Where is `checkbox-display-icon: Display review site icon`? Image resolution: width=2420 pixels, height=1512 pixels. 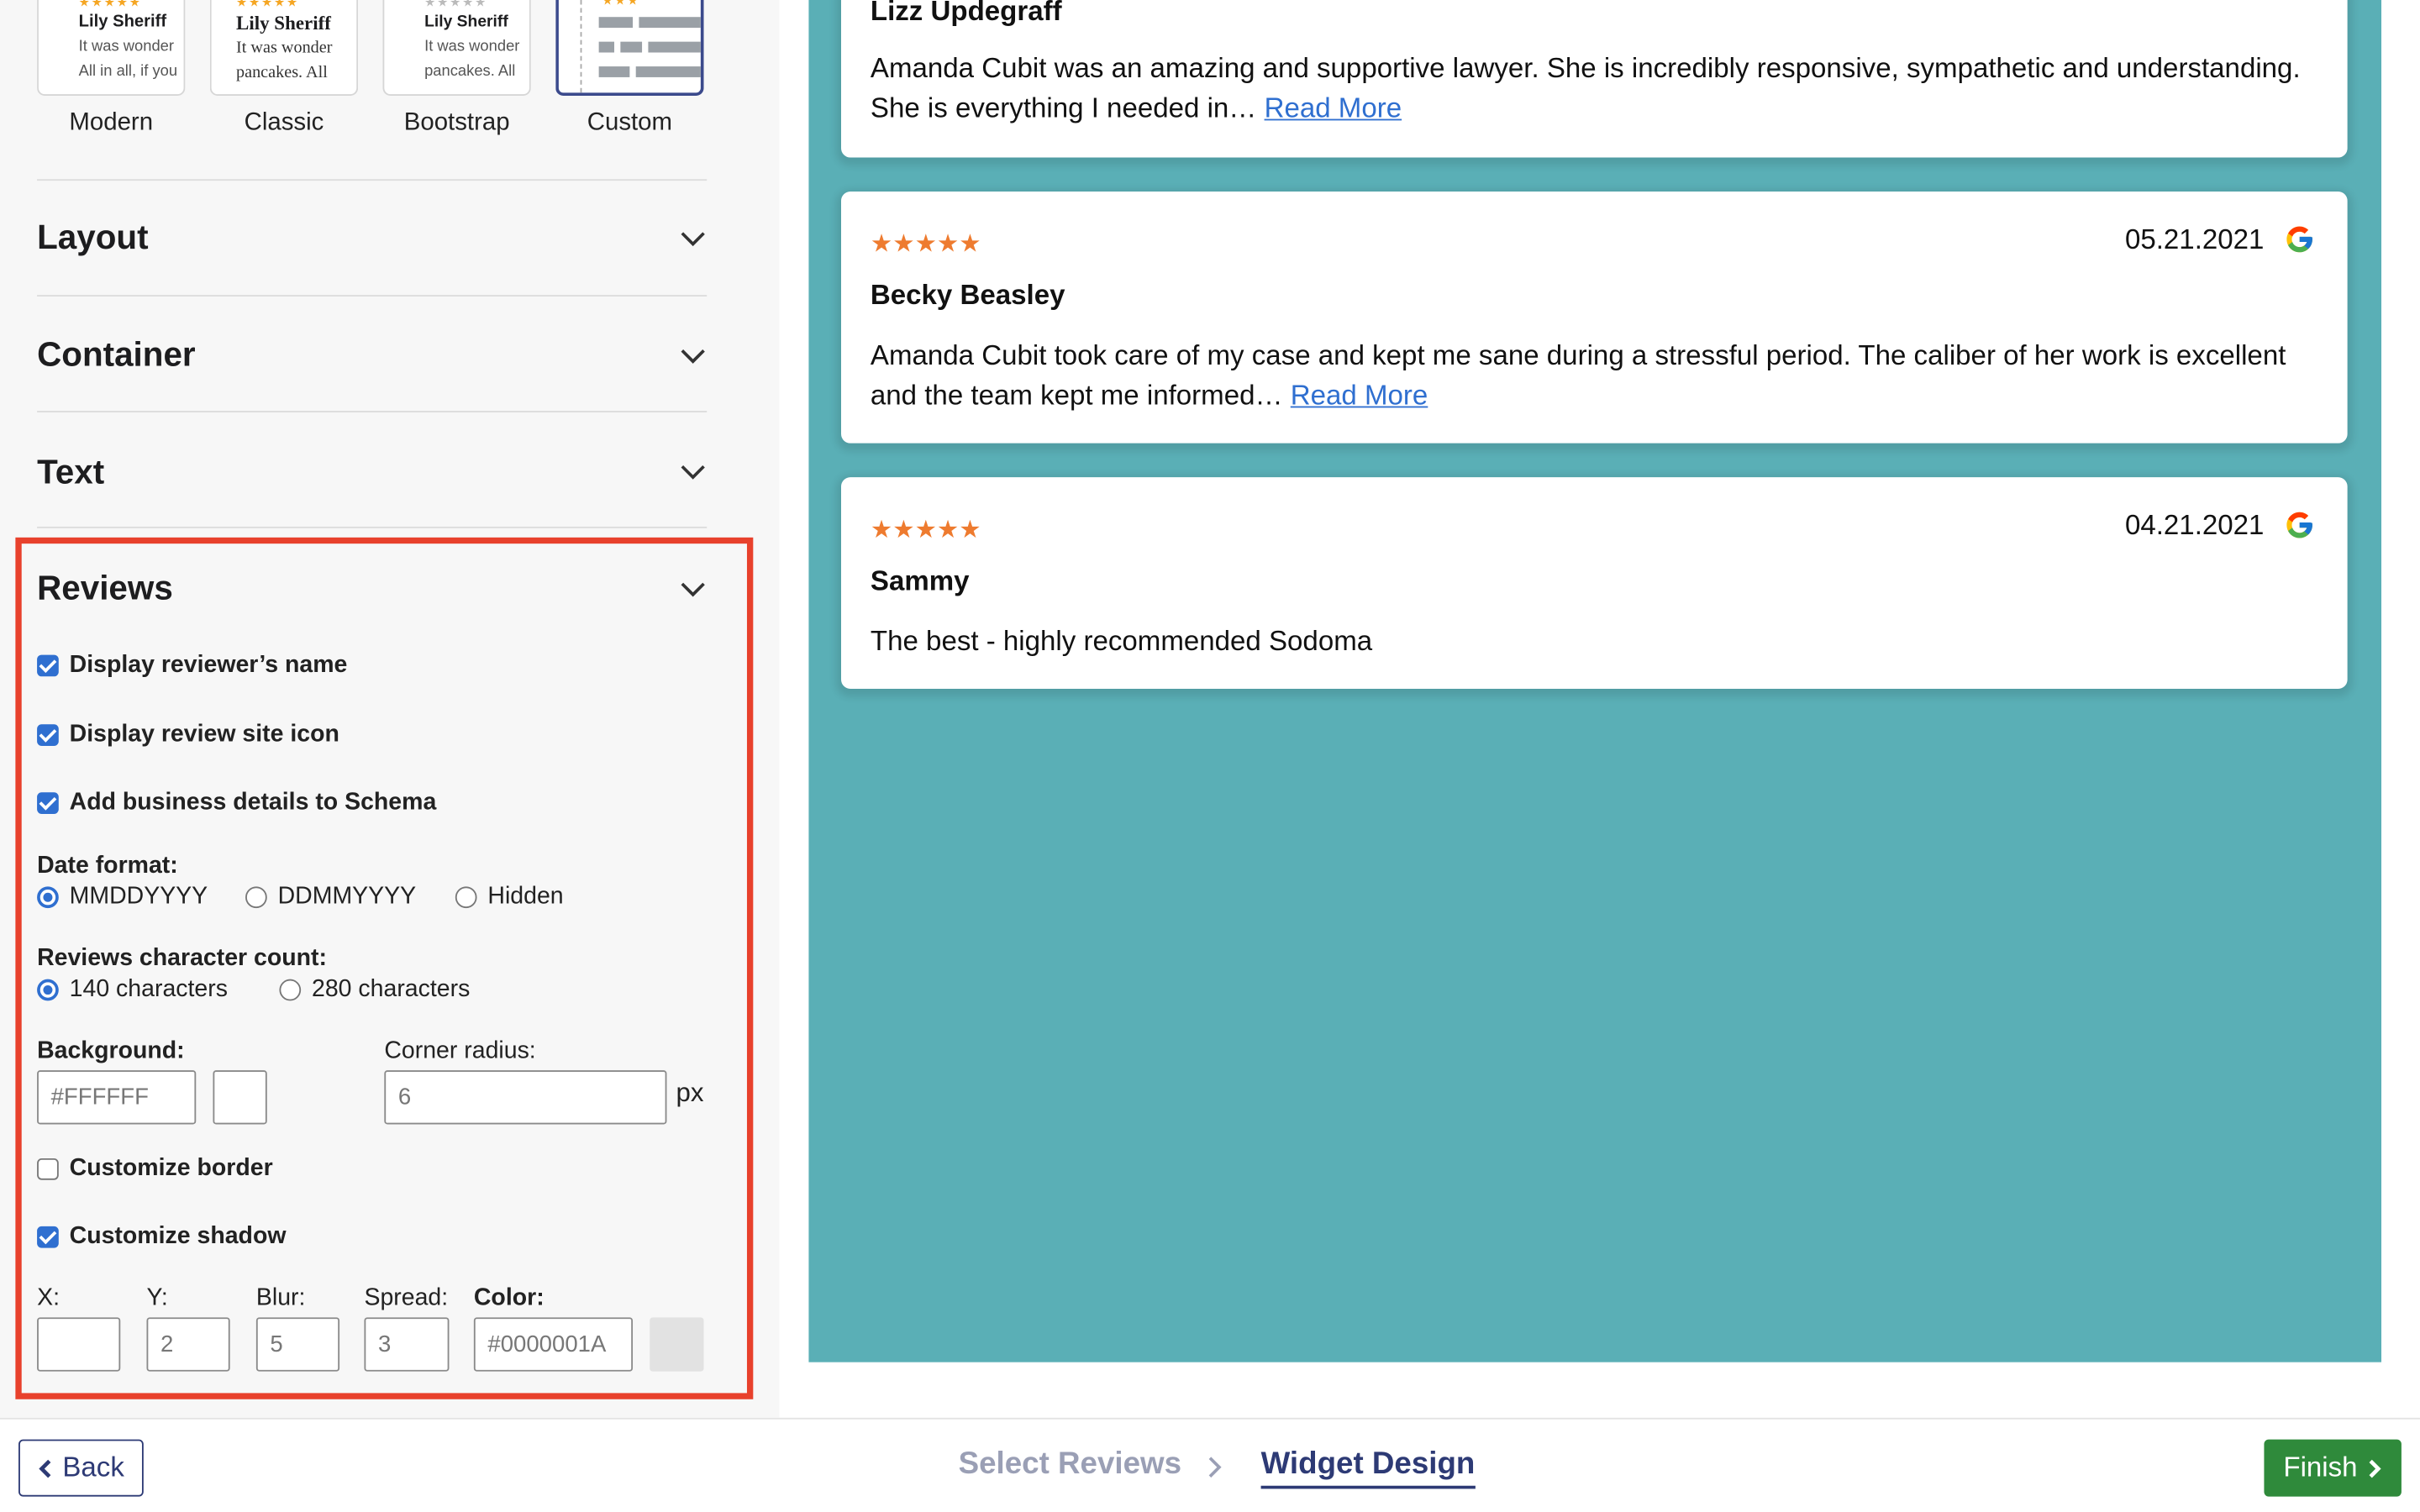 checkbox-display-icon: Display review site icon is located at coordinates (188, 735).